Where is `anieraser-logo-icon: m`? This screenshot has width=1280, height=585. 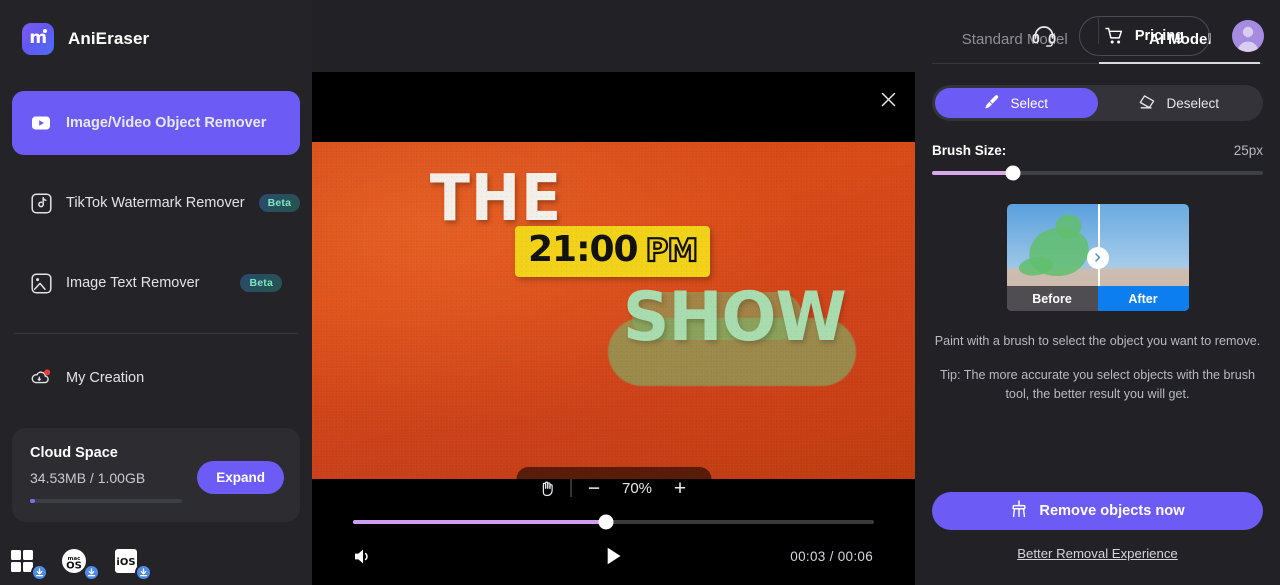
anieraser-logo-icon: m is located at coordinates (38, 39).